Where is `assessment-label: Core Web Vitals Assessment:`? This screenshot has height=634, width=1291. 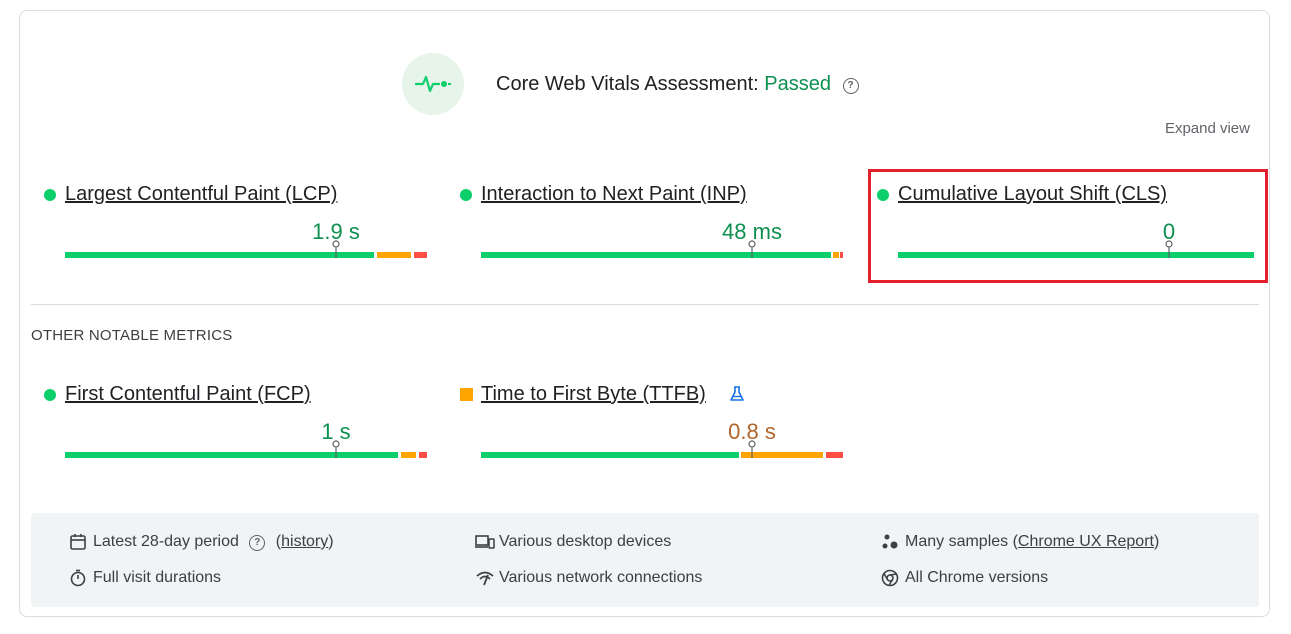 assessment-label: Core Web Vitals Assessment: is located at coordinates (627, 84).